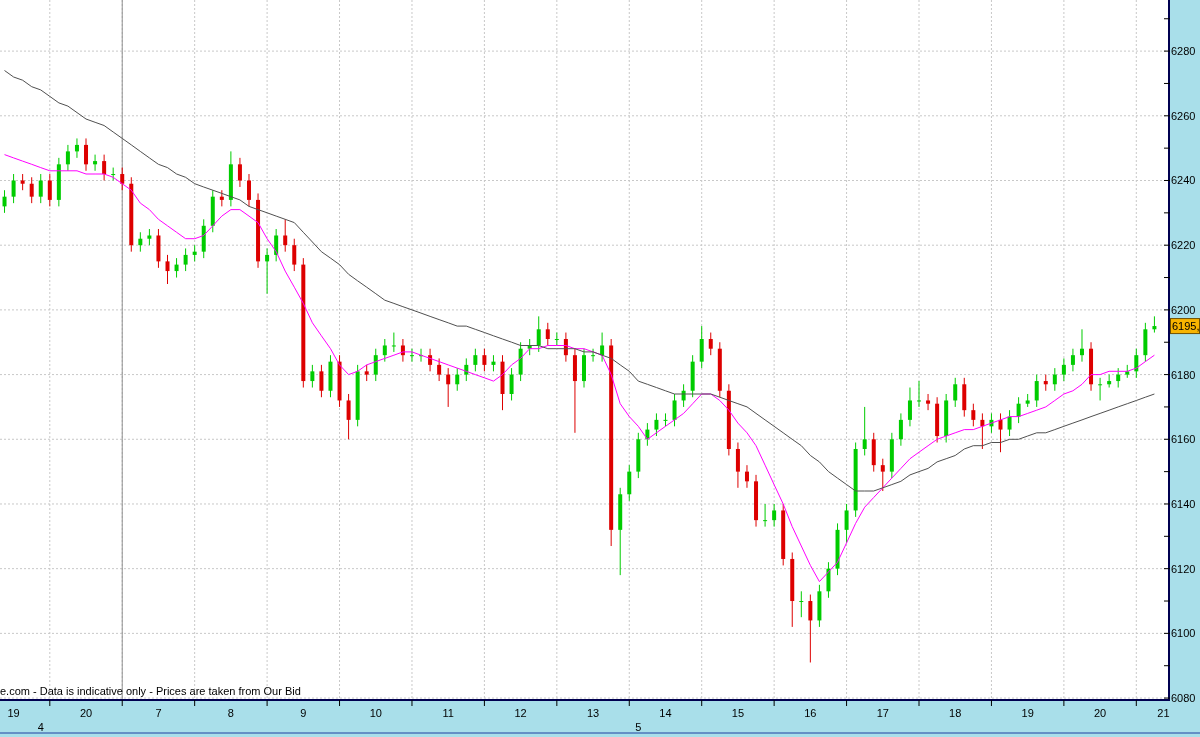  I want to click on y-axis-label: 6200, so click(1183, 309).